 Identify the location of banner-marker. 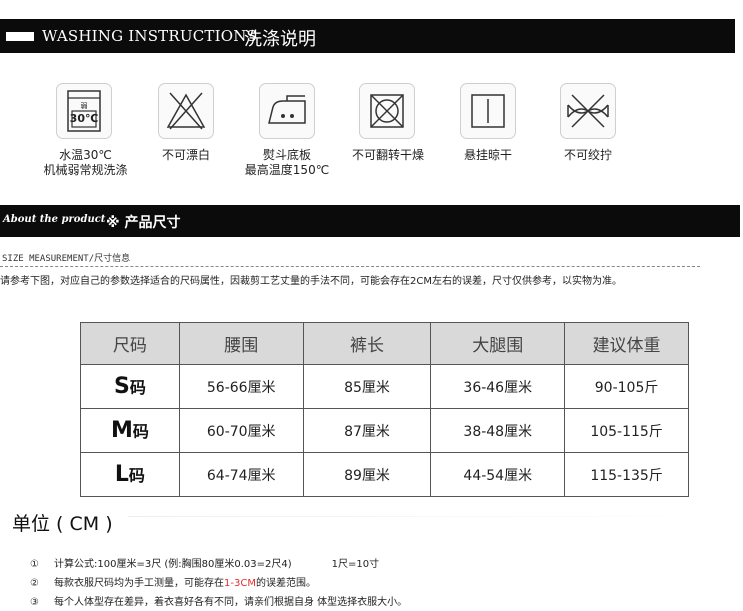
(20, 36).